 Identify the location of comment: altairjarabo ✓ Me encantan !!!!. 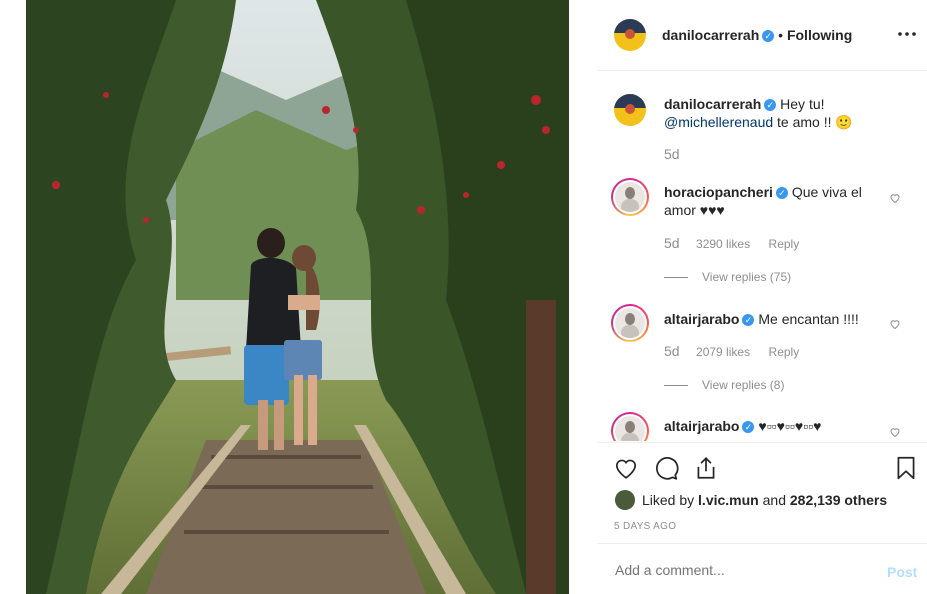
(774, 319).